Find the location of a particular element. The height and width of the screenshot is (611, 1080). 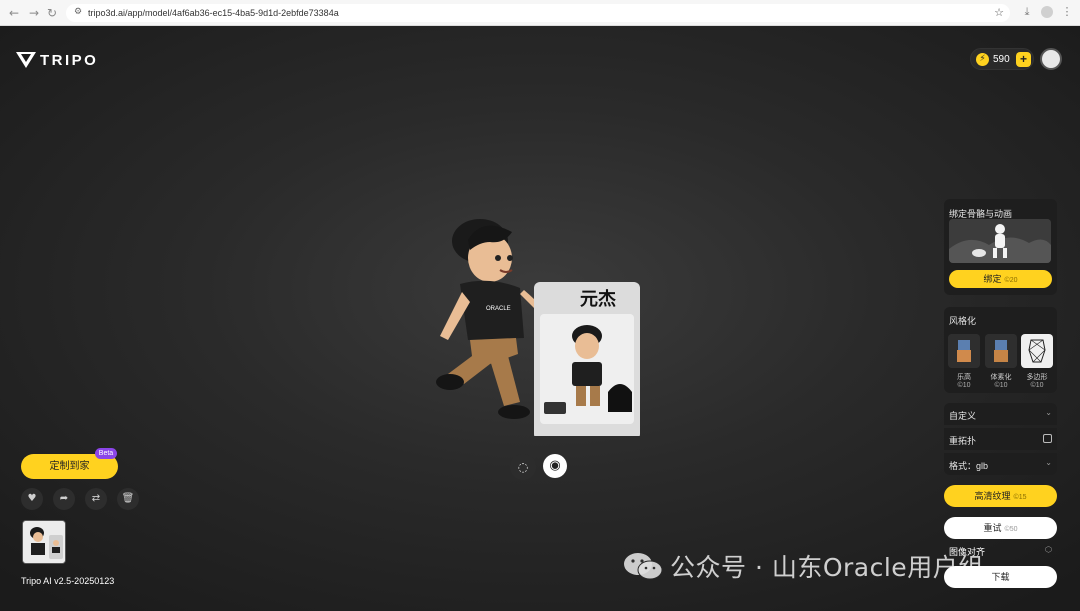

hd-texture-label: 高清纹理 is located at coordinates (992, 496).